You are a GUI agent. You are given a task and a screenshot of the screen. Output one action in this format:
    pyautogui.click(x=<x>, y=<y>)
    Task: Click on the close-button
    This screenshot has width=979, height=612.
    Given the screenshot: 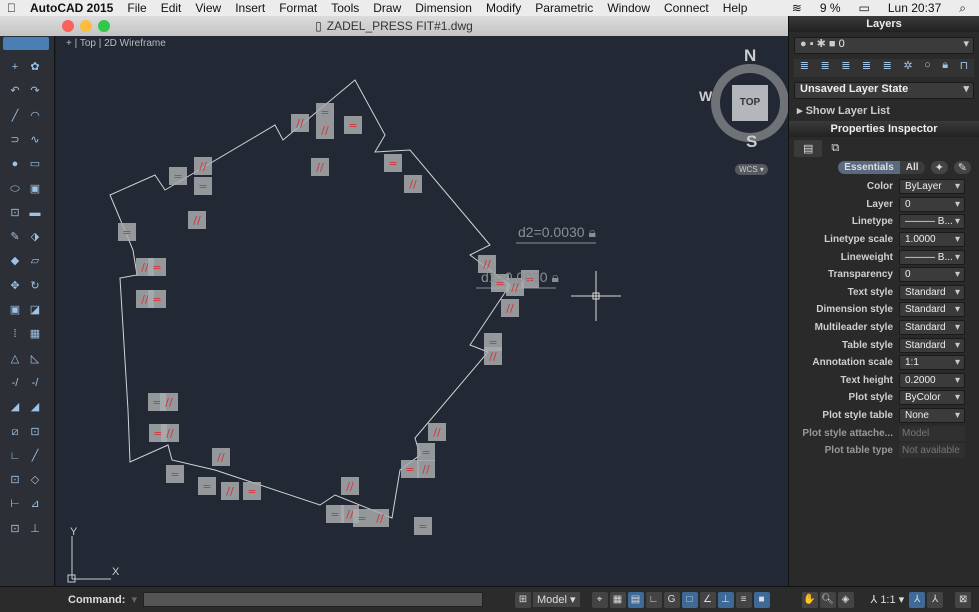 What is the action you would take?
    pyautogui.click(x=68, y=26)
    